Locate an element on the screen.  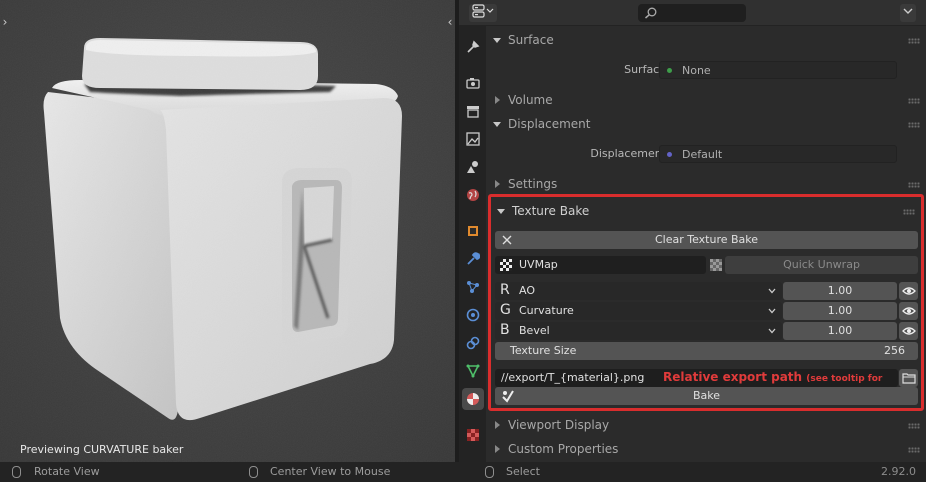
channel-type-dropdown: G Curvature is located at coordinates (638, 311).